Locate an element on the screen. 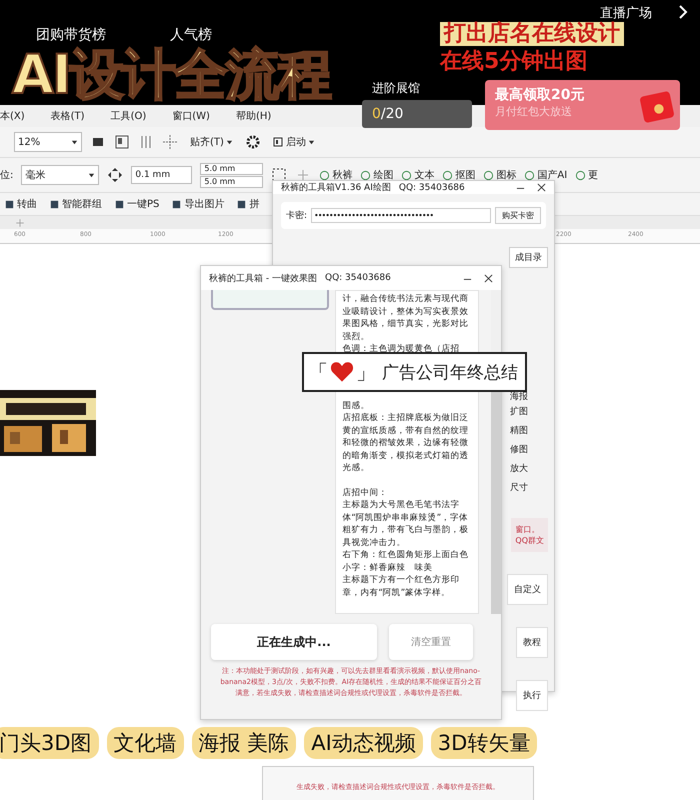 This screenshot has width=700, height=800. prompt-text: 右下角：红色圆角矩形上面白色小字：鲜香麻辣 味美 is located at coordinates (406, 561).